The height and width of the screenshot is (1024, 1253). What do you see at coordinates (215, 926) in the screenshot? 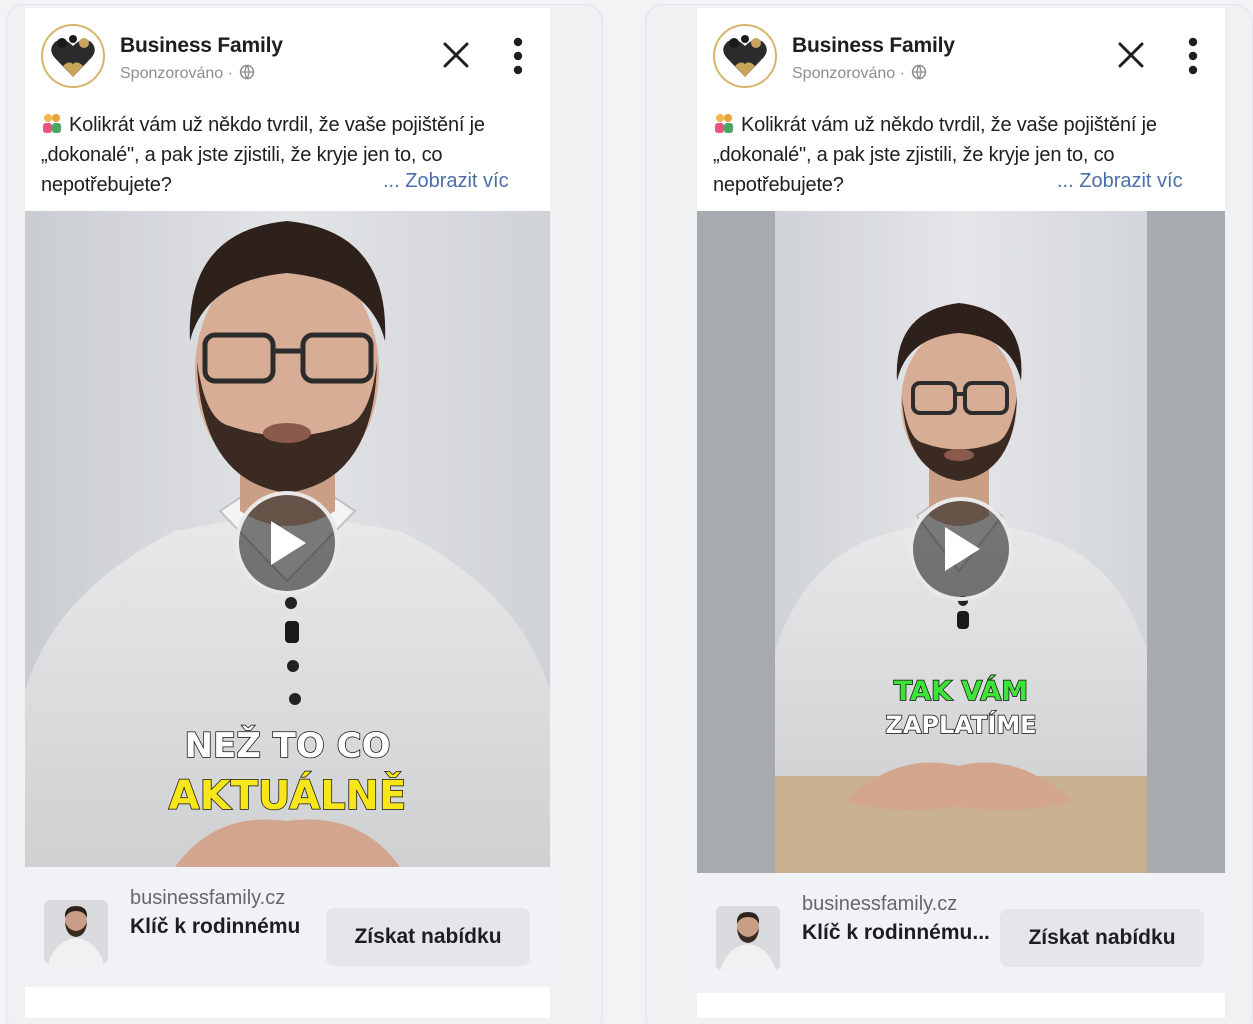
I see `ad-headline: Klíč k rodinnému` at bounding box center [215, 926].